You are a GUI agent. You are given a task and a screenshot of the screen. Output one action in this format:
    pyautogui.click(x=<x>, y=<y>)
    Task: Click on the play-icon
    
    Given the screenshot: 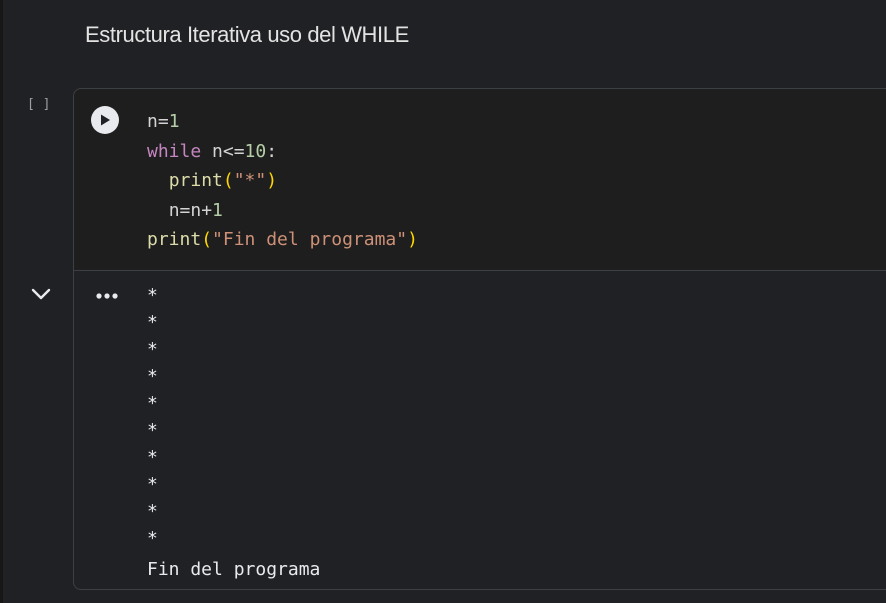 What is the action you would take?
    pyautogui.click(x=105, y=120)
    